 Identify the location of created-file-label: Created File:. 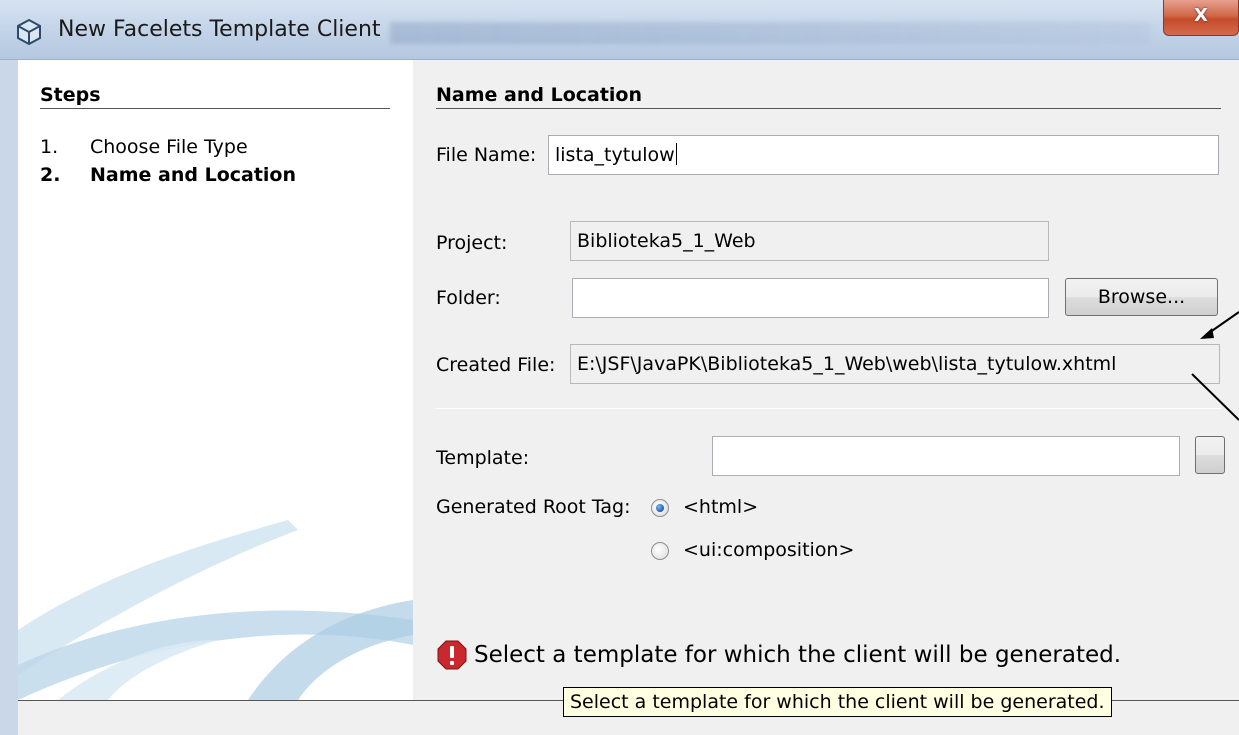
(496, 365).